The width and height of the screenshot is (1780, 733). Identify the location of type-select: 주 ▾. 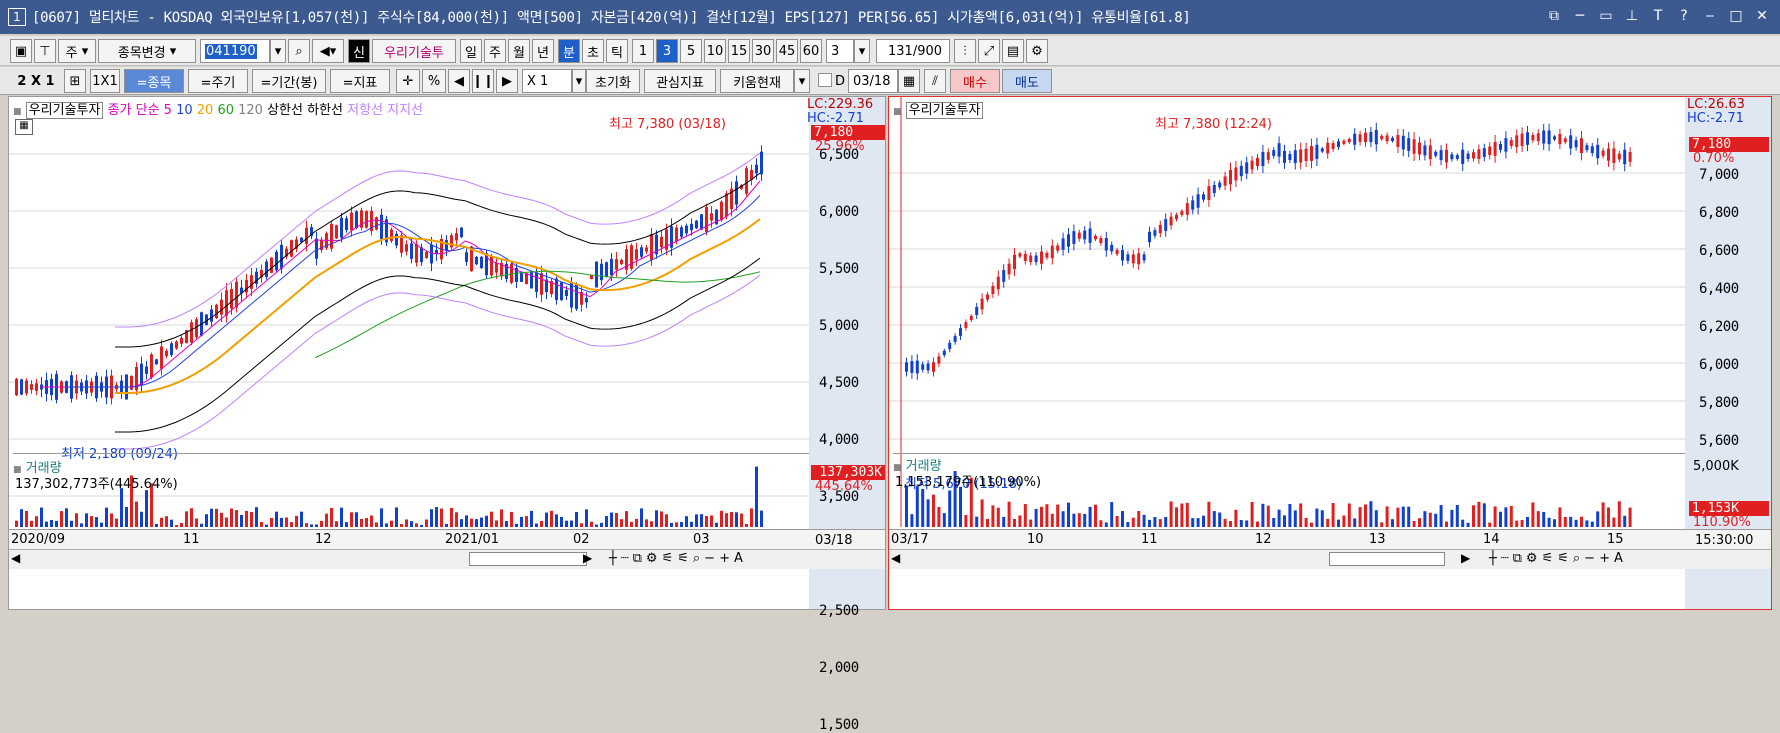
(77, 51).